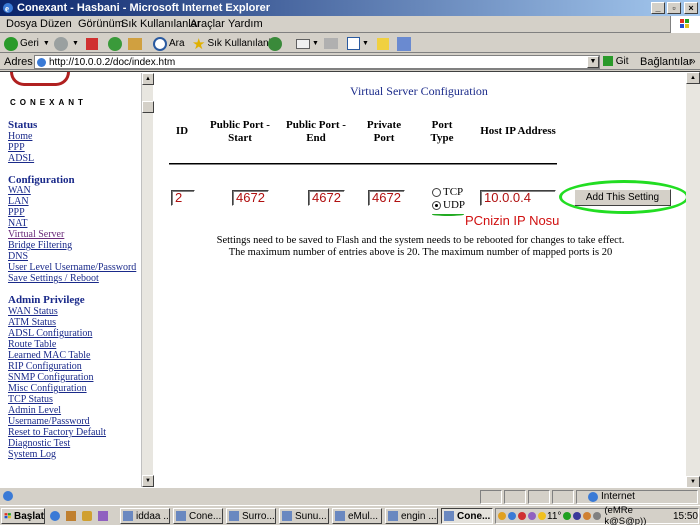  Describe the element at coordinates (33, 311) in the screenshot. I see `sidebar-item-wan-status: WAN Status` at that location.